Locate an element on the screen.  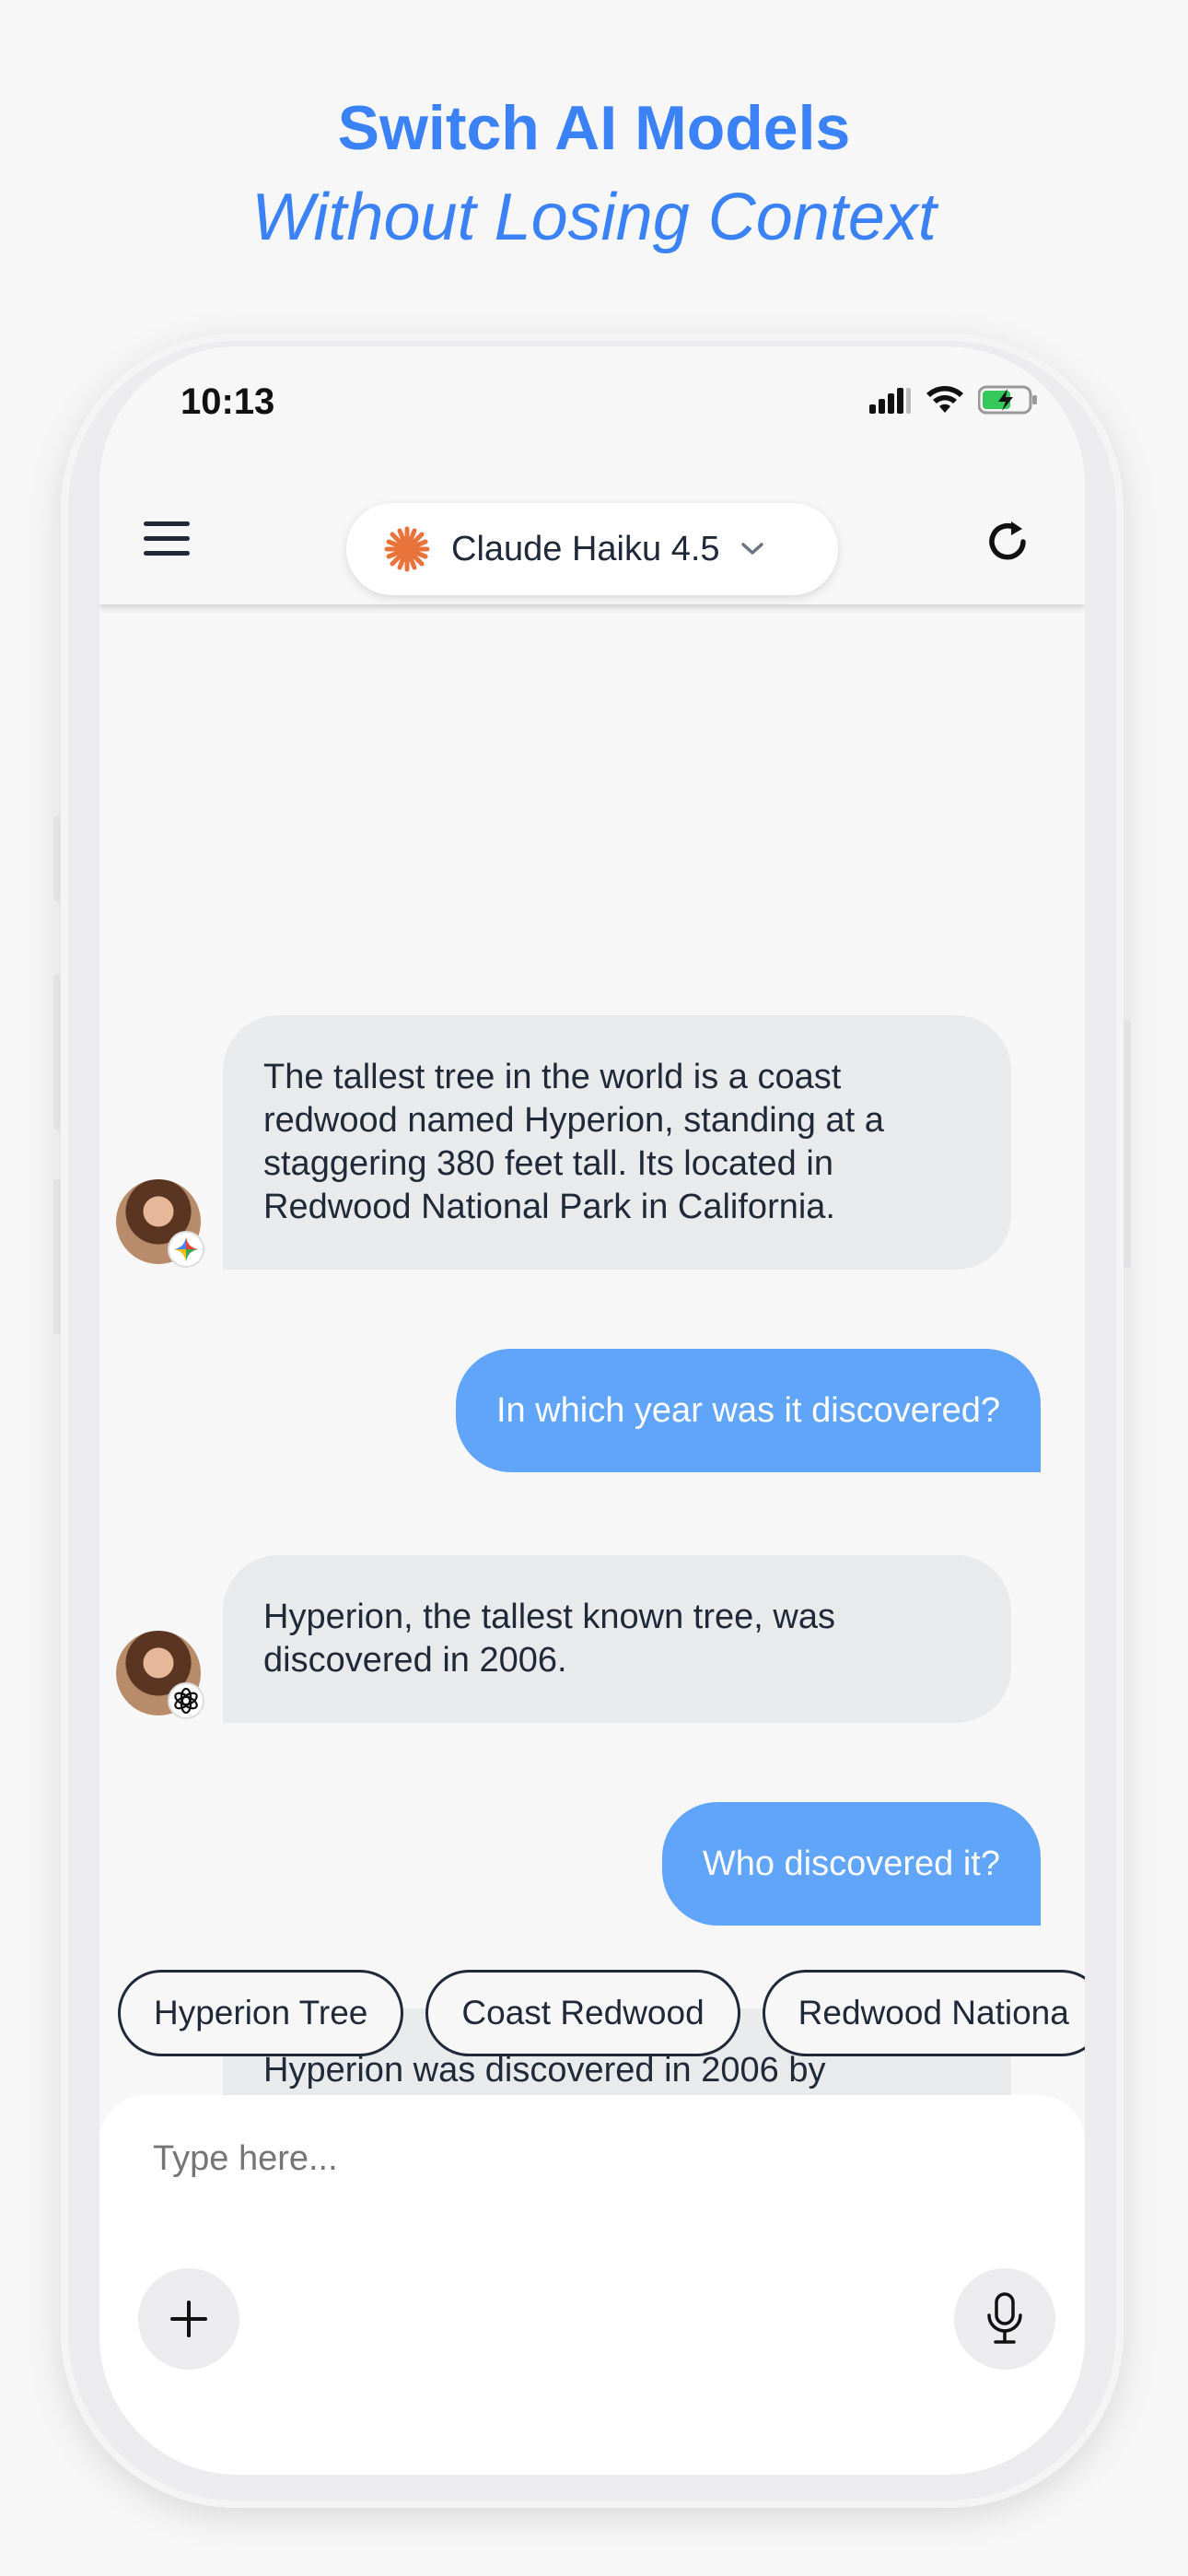
phone-power-button is located at coordinates (1127, 1143).